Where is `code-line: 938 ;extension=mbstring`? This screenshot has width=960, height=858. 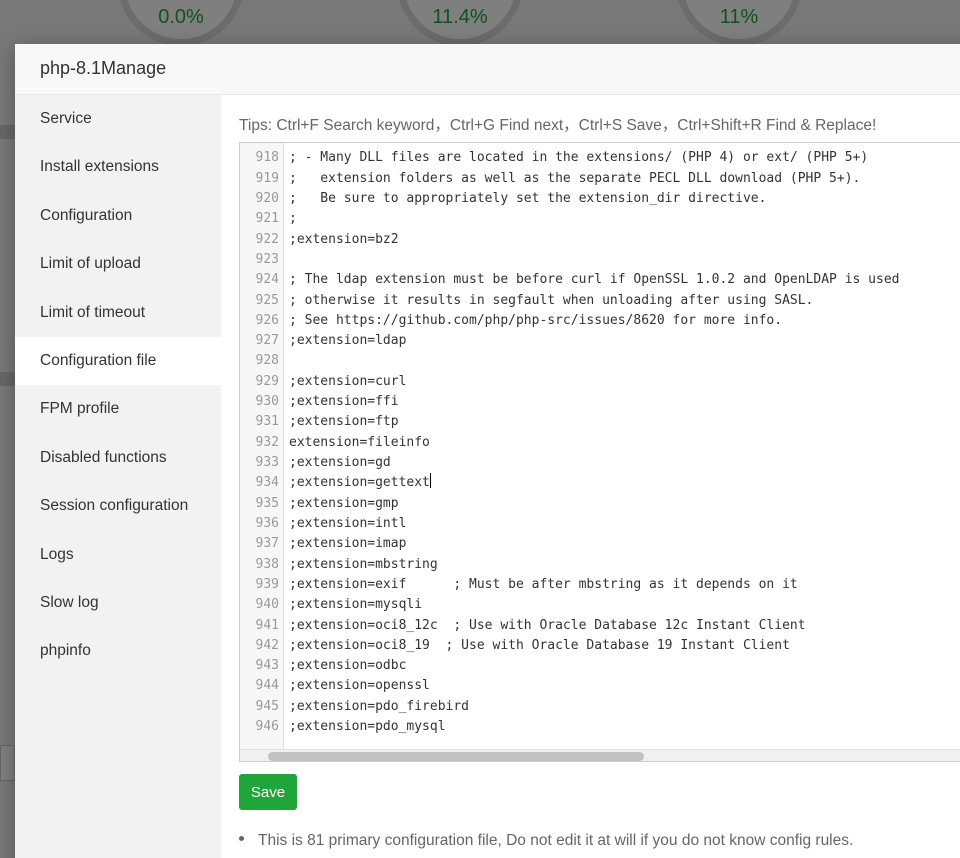
code-line: 938 ;extension=mbstring is located at coordinates (600, 565).